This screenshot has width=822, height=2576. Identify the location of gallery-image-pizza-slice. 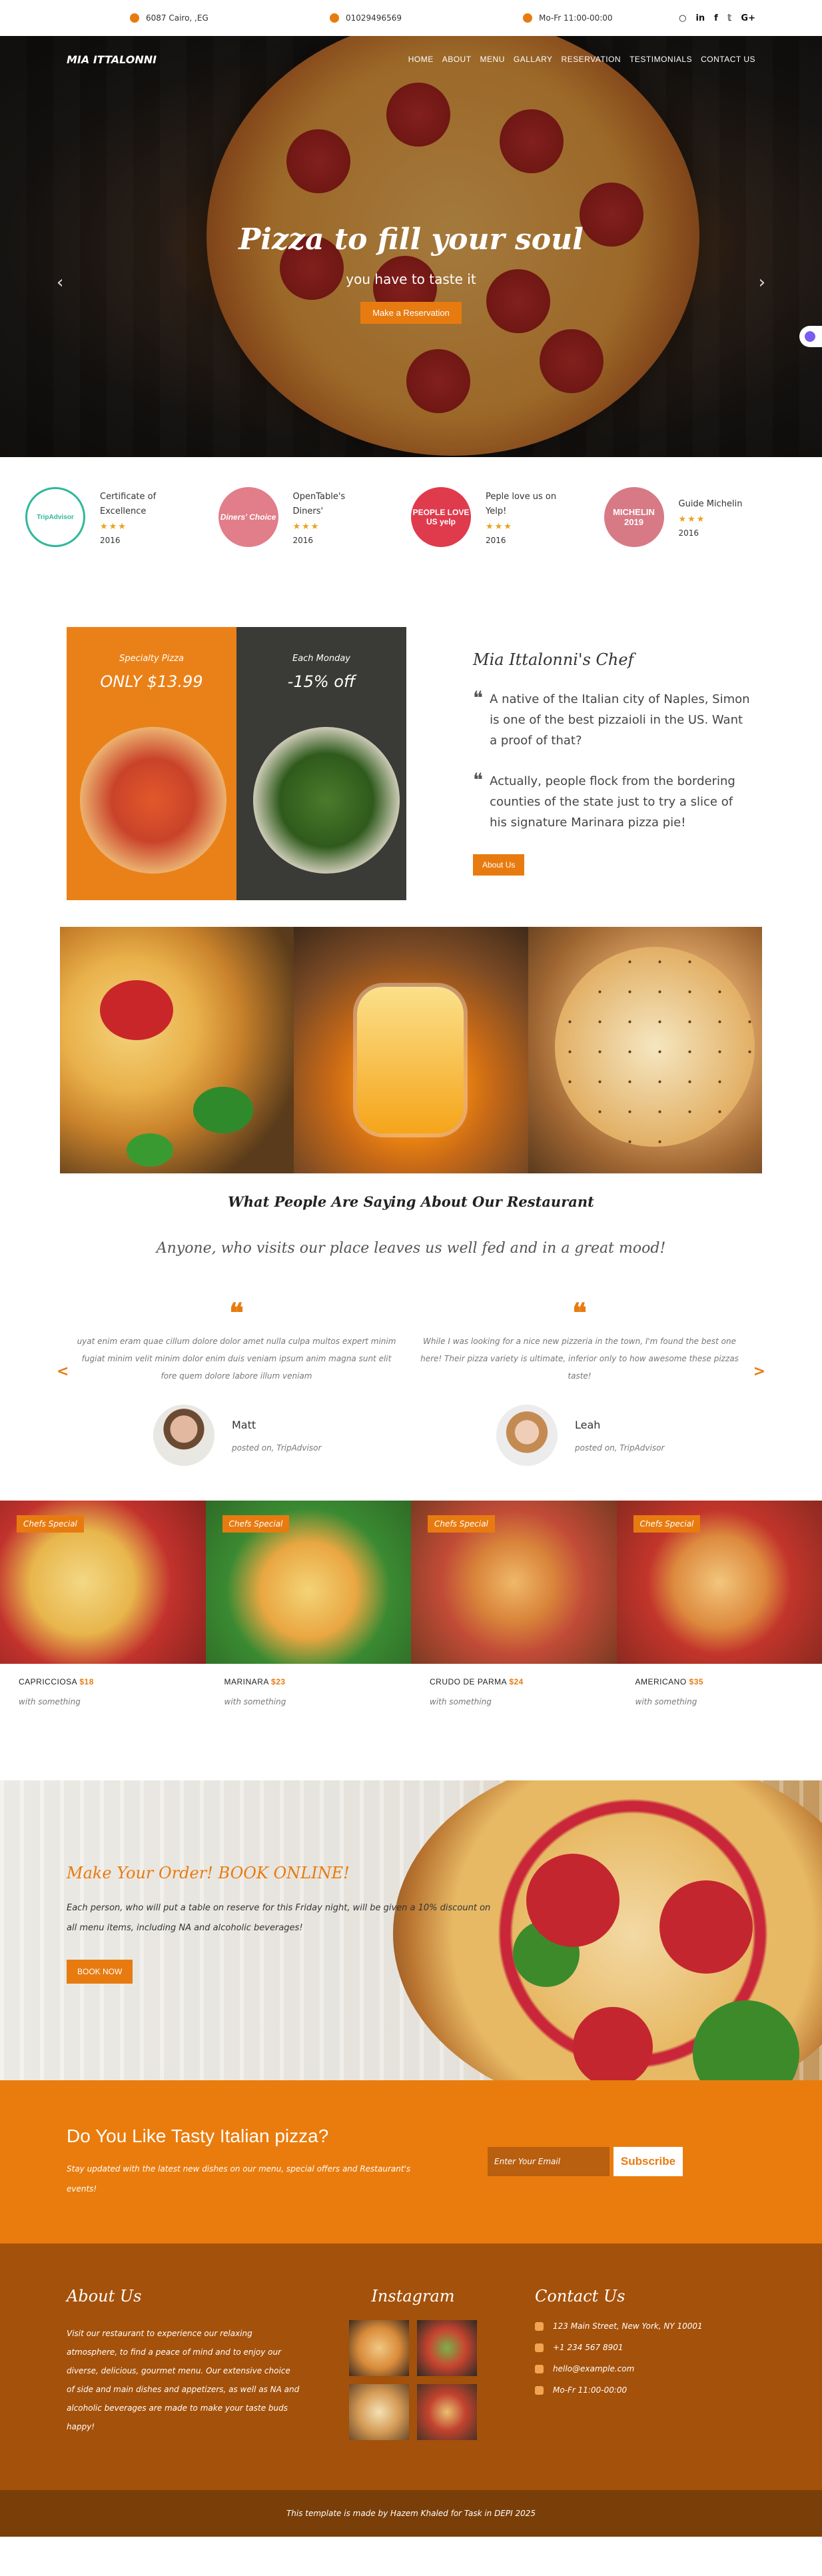
(177, 1050).